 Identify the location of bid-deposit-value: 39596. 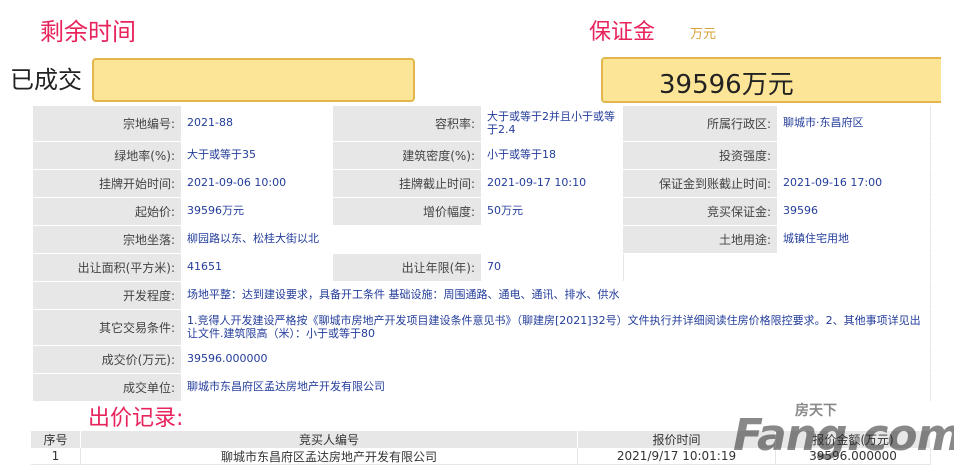
(854, 211).